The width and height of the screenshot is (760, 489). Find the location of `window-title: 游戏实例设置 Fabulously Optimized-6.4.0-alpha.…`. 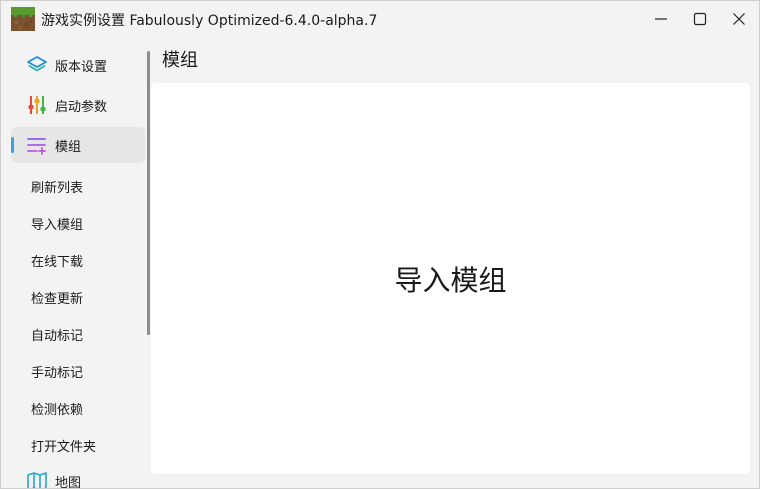

window-title: 游戏实例设置 Fabulously Optimized-6.4.0-alpha.… is located at coordinates (209, 21).